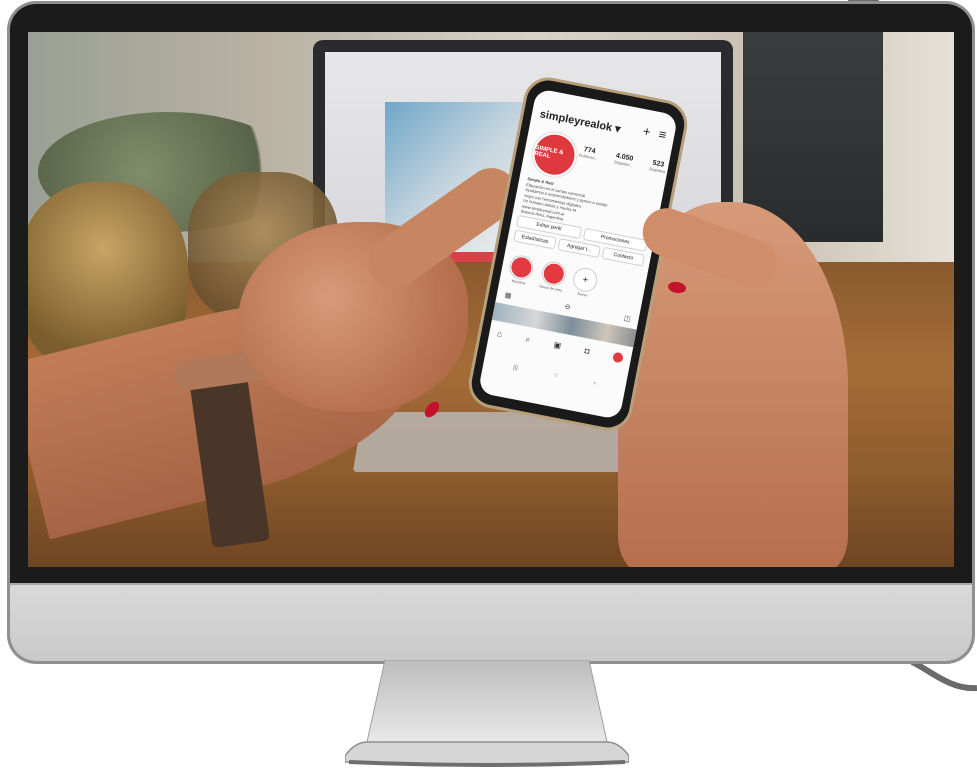 The width and height of the screenshot is (977, 768). I want to click on home-circle-icon: ○, so click(555, 376).